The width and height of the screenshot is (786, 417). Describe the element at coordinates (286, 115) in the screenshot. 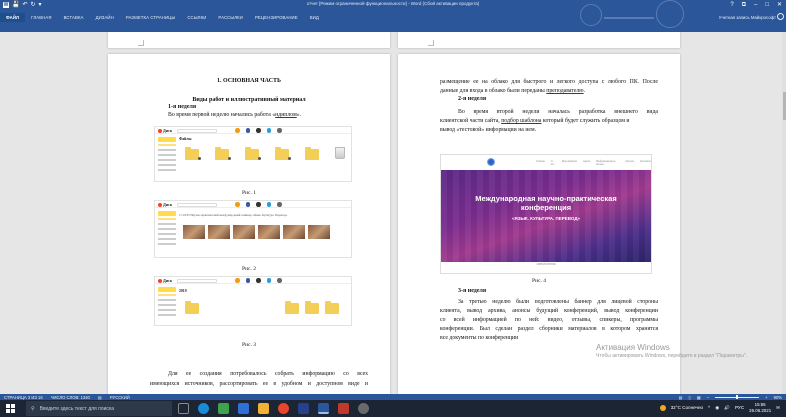

I see `ndiplom-link: ндиплом` at that location.